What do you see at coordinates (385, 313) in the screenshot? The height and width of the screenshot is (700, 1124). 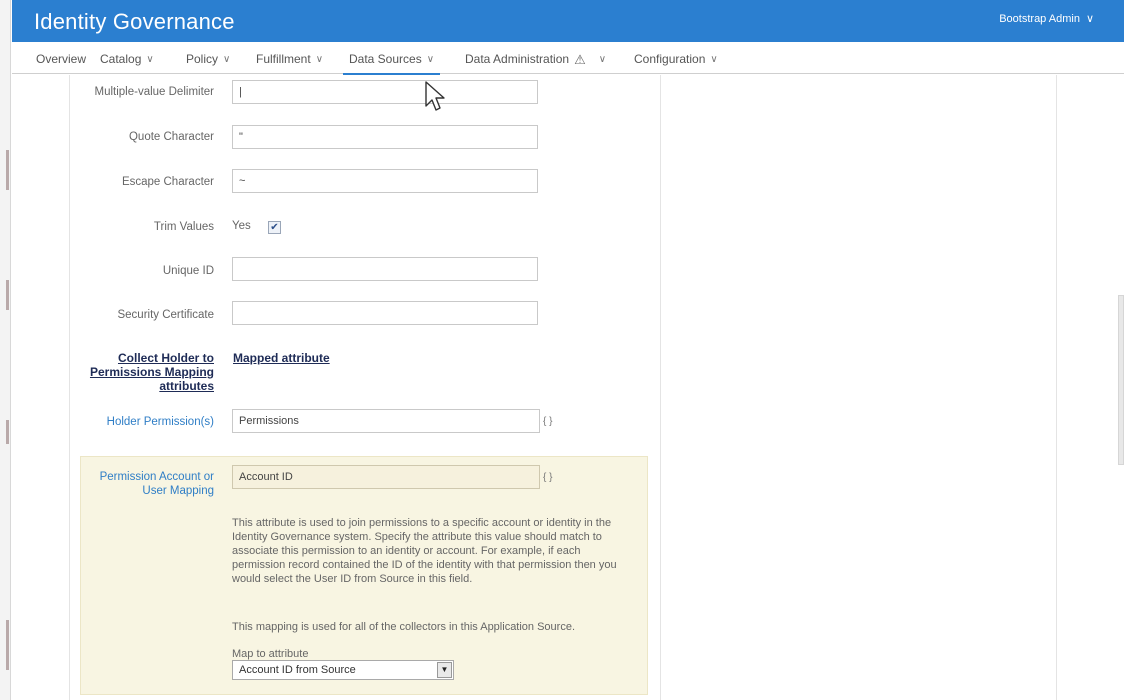 I see `security-certificate-input` at bounding box center [385, 313].